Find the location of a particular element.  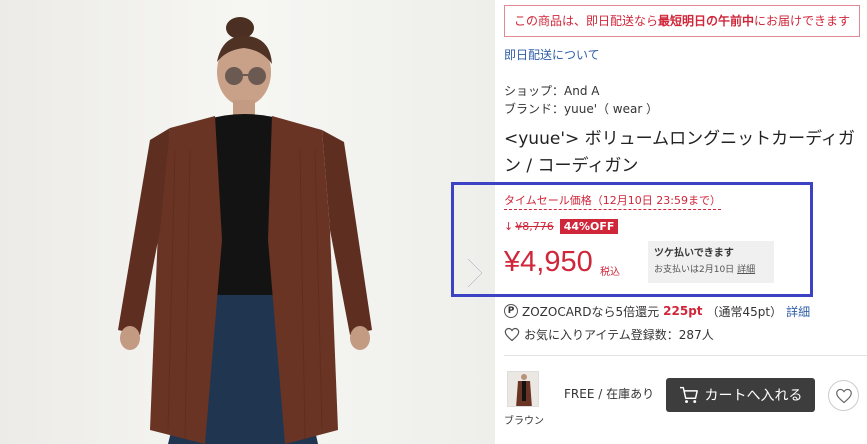

down-arrow-icon: ↓ is located at coordinates (509, 226).